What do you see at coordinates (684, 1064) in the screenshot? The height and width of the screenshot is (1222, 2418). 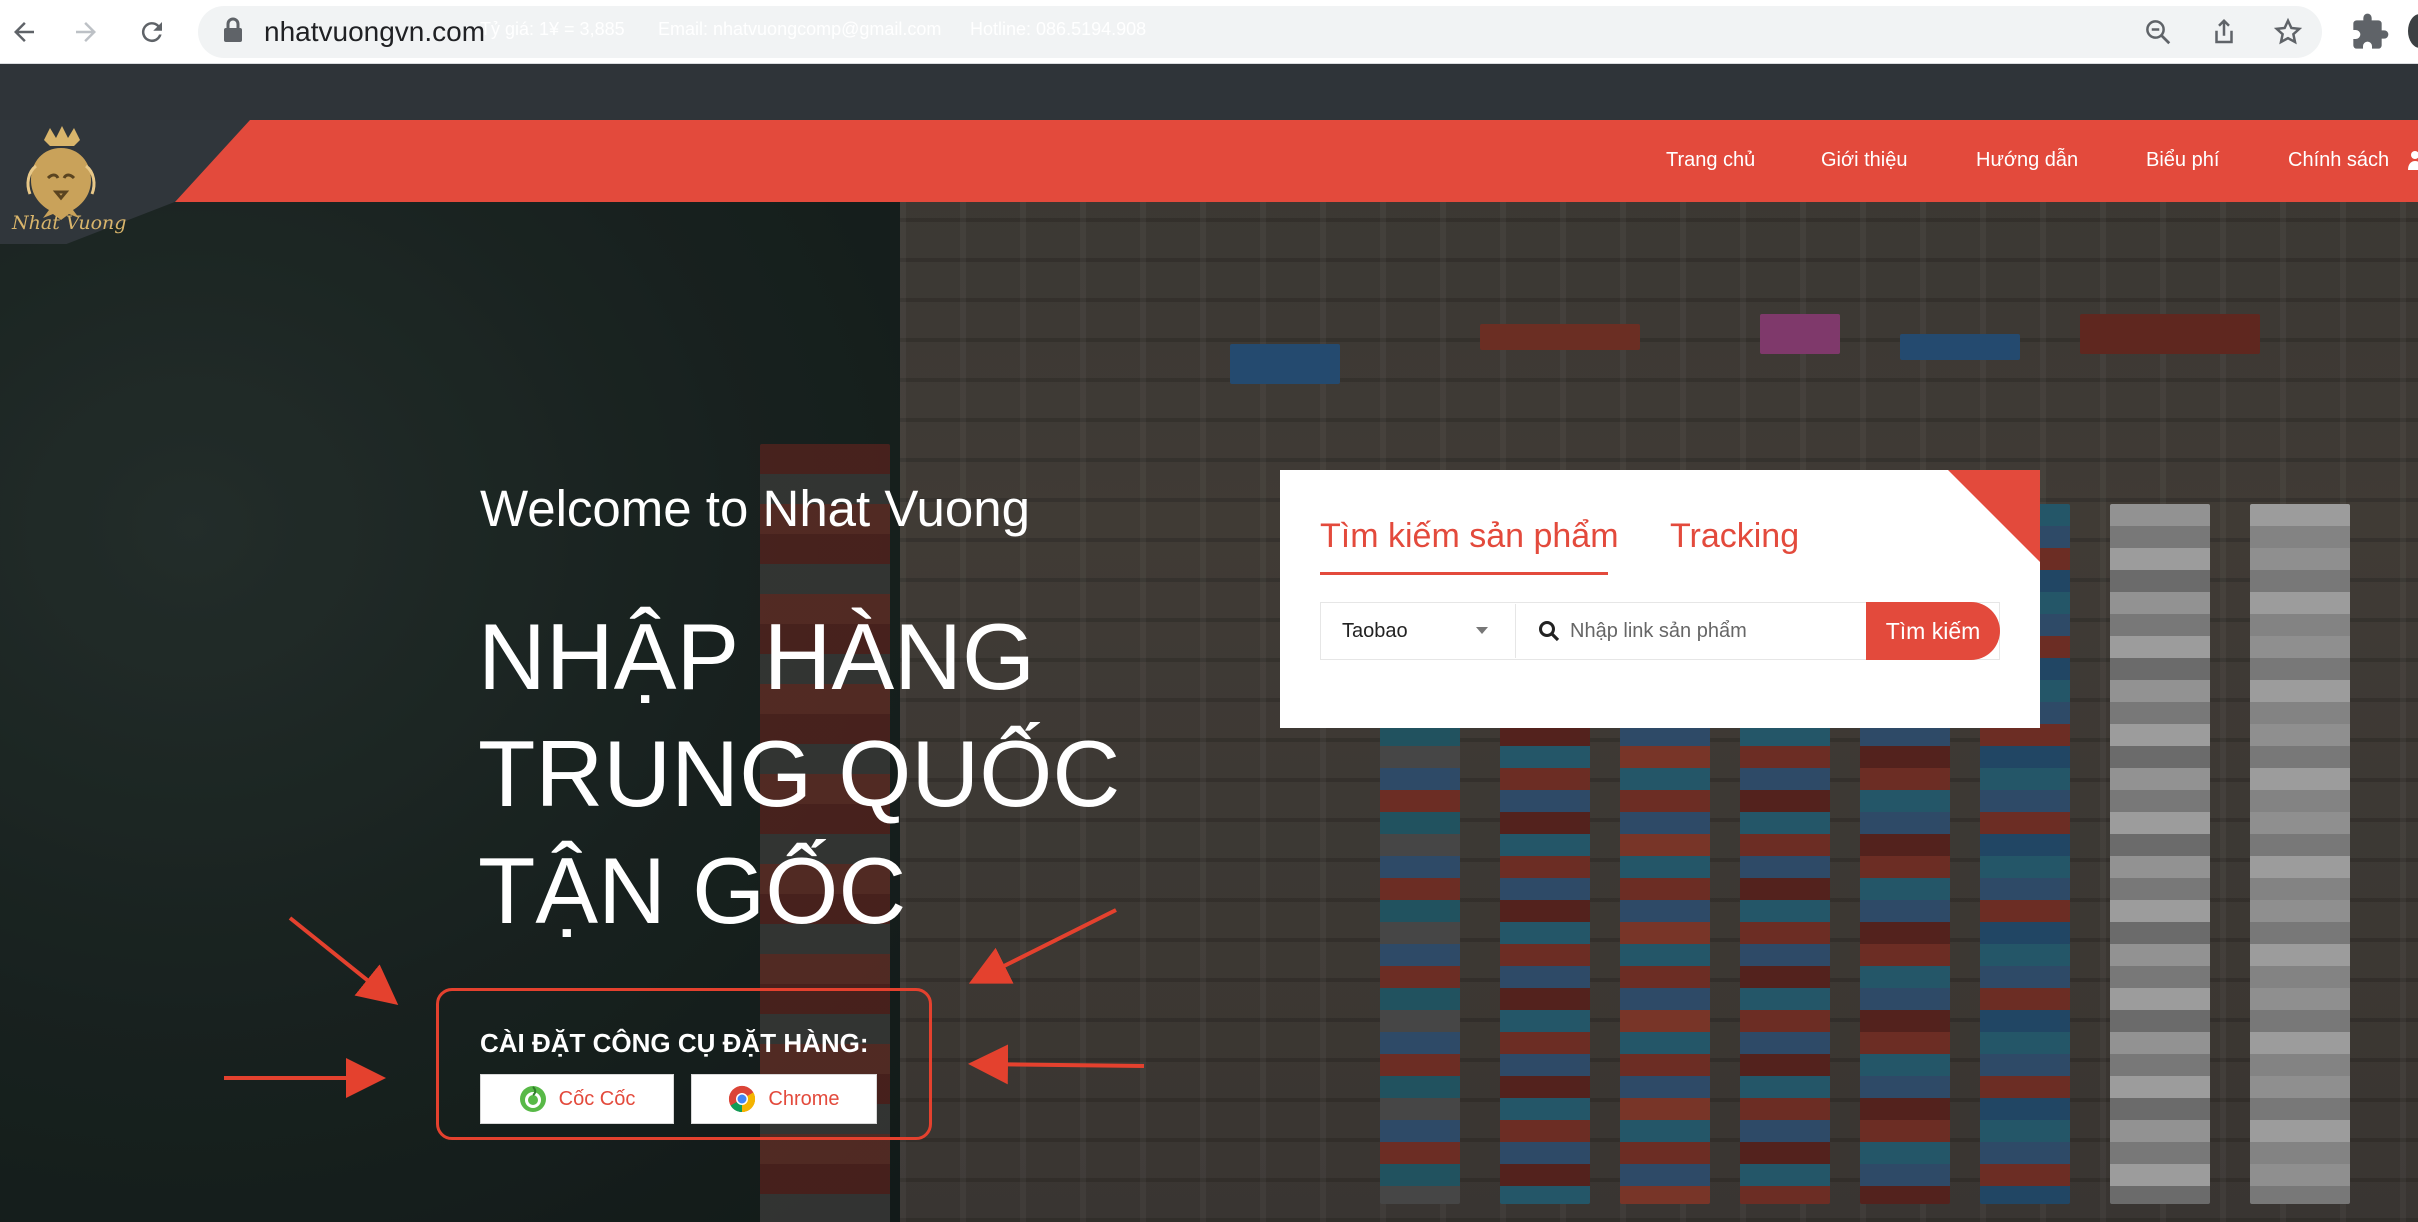 I see `annotation-highlight-box` at bounding box center [684, 1064].